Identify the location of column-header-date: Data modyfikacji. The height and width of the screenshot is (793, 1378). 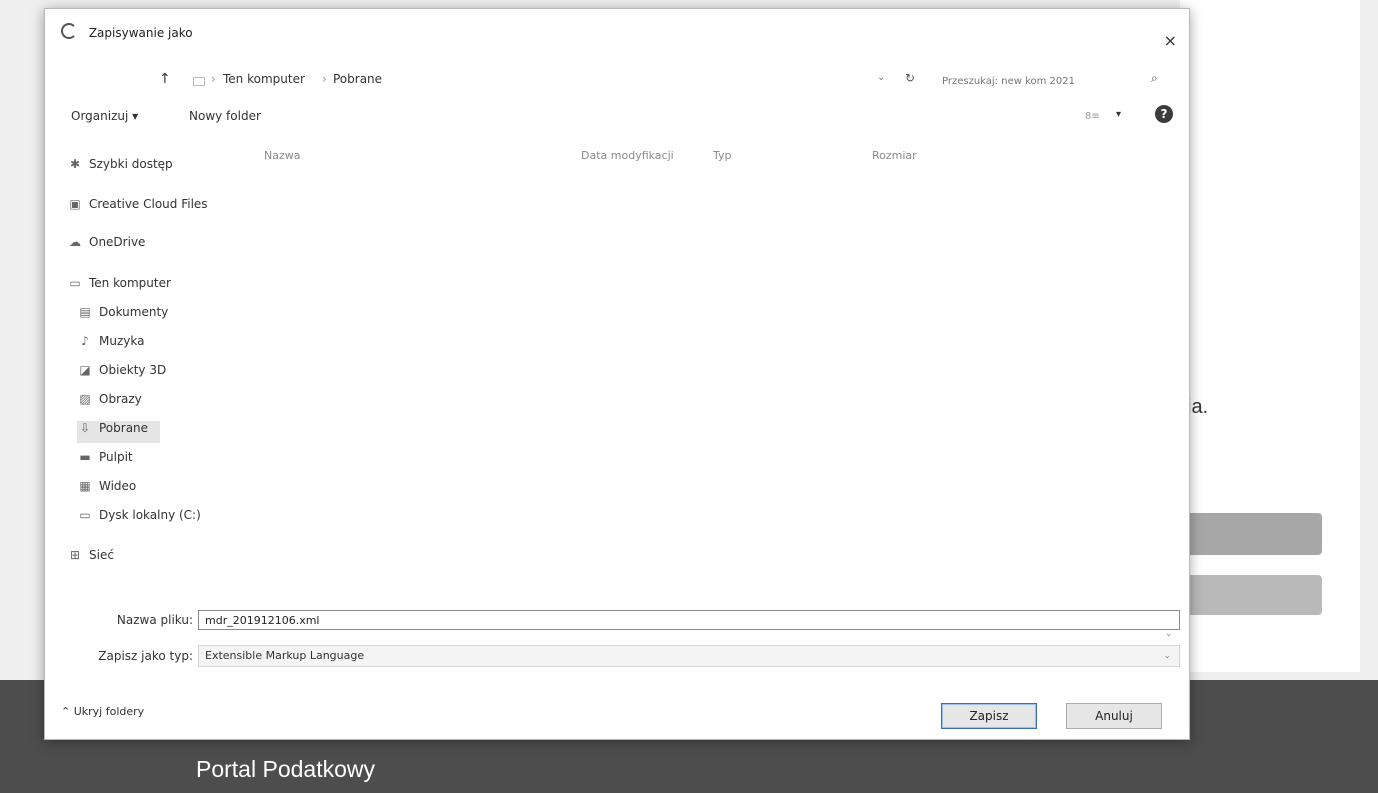
(627, 155).